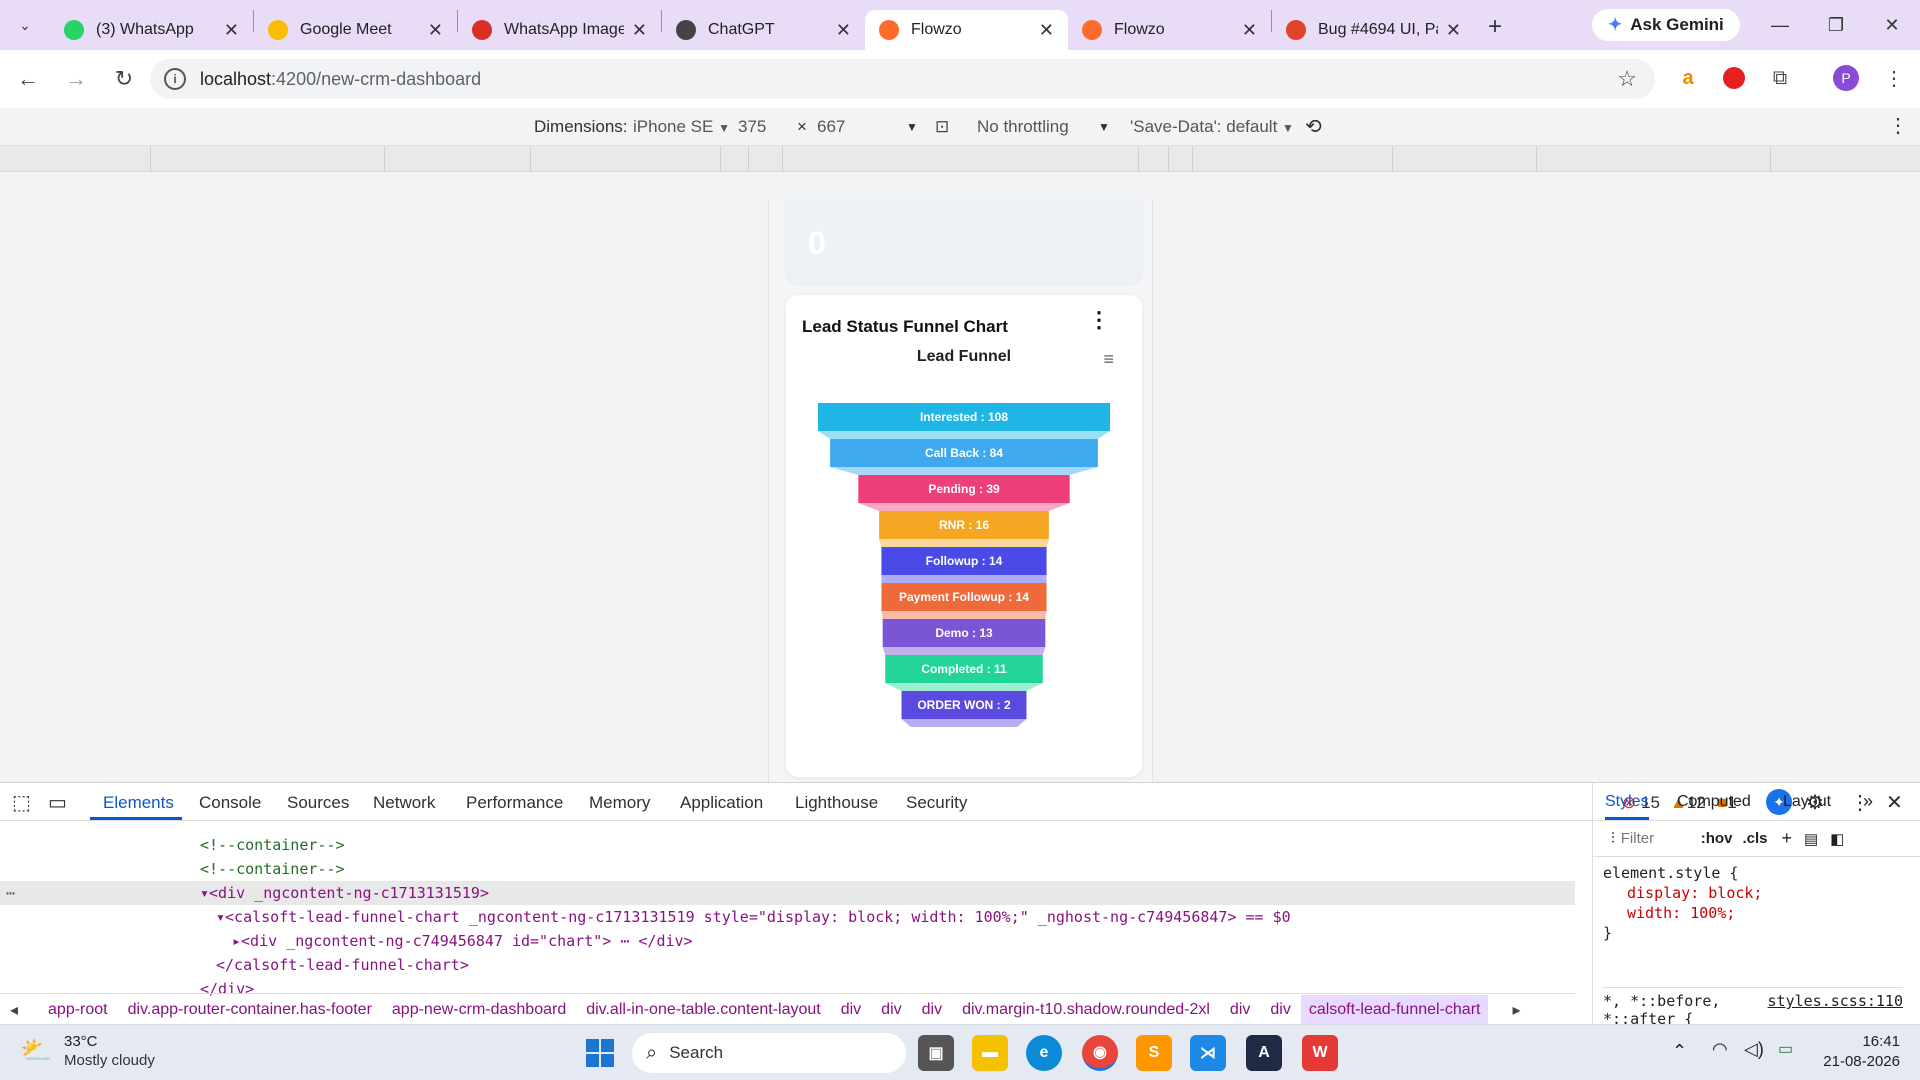 The image size is (1920, 1080). What do you see at coordinates (1264, 1053) in the screenshot?
I see `android-studio-icon: A` at bounding box center [1264, 1053].